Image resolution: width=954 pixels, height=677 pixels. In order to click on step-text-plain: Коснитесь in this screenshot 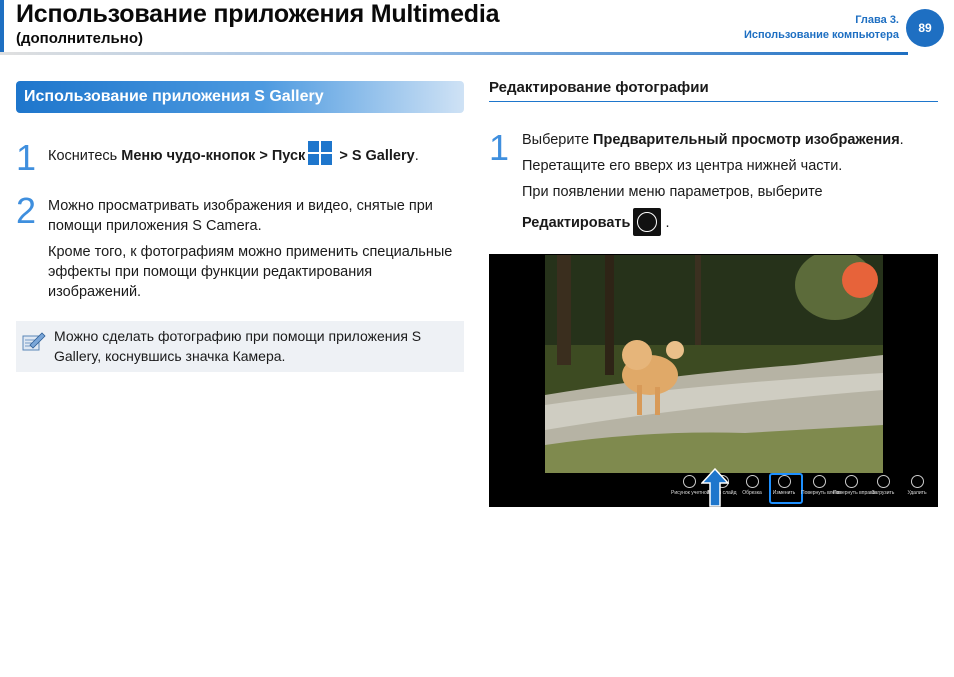, I will do `click(85, 156)`.